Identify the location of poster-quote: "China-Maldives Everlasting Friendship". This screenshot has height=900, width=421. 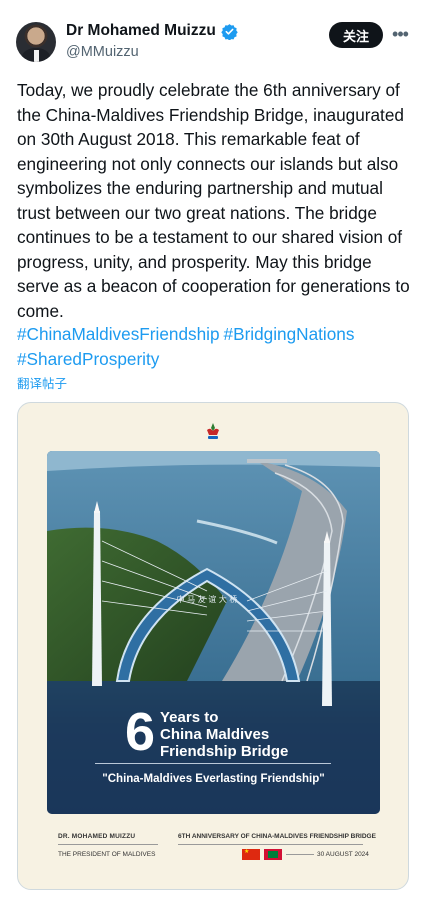
(213, 779).